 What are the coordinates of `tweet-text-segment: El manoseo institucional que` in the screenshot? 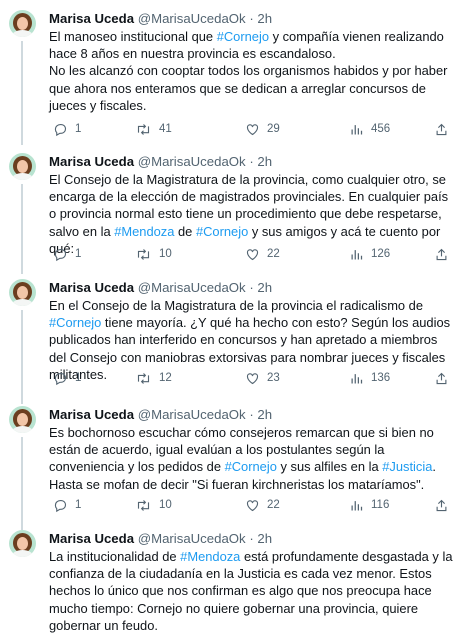 It's located at (133, 36).